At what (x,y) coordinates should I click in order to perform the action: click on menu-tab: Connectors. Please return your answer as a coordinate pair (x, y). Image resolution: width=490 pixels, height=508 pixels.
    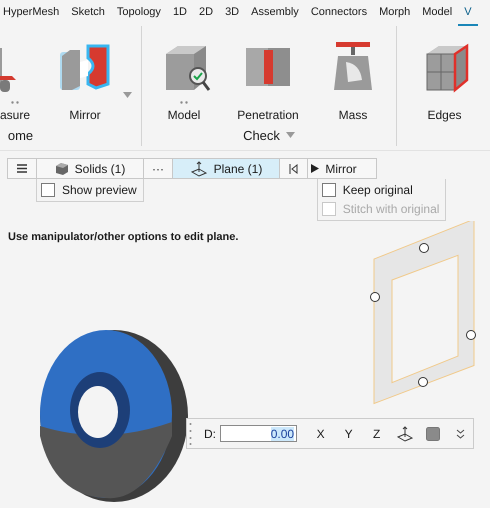
    Looking at the image, I should click on (339, 13).